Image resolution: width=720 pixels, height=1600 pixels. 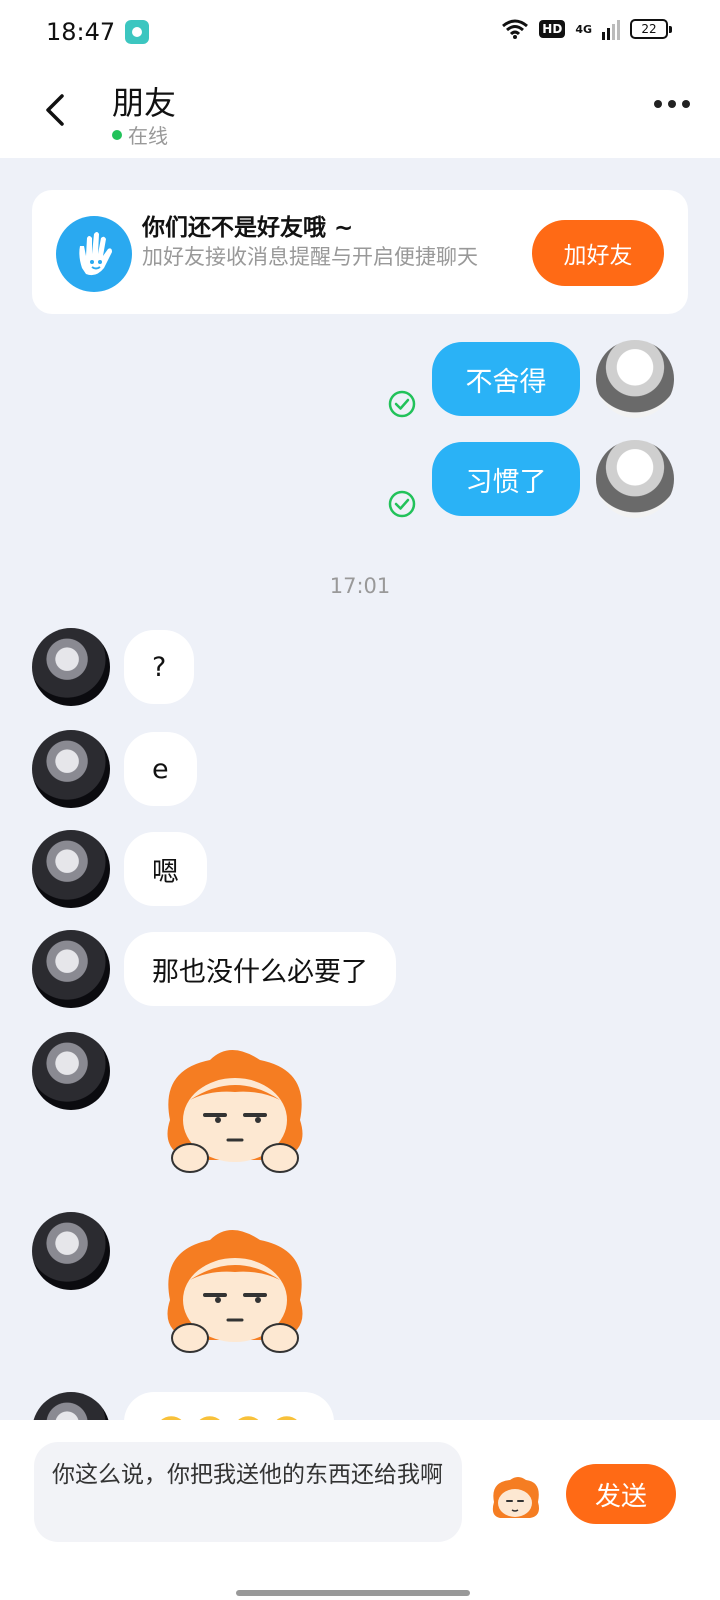 I want to click on chat-title: 朋友, so click(x=144, y=103).